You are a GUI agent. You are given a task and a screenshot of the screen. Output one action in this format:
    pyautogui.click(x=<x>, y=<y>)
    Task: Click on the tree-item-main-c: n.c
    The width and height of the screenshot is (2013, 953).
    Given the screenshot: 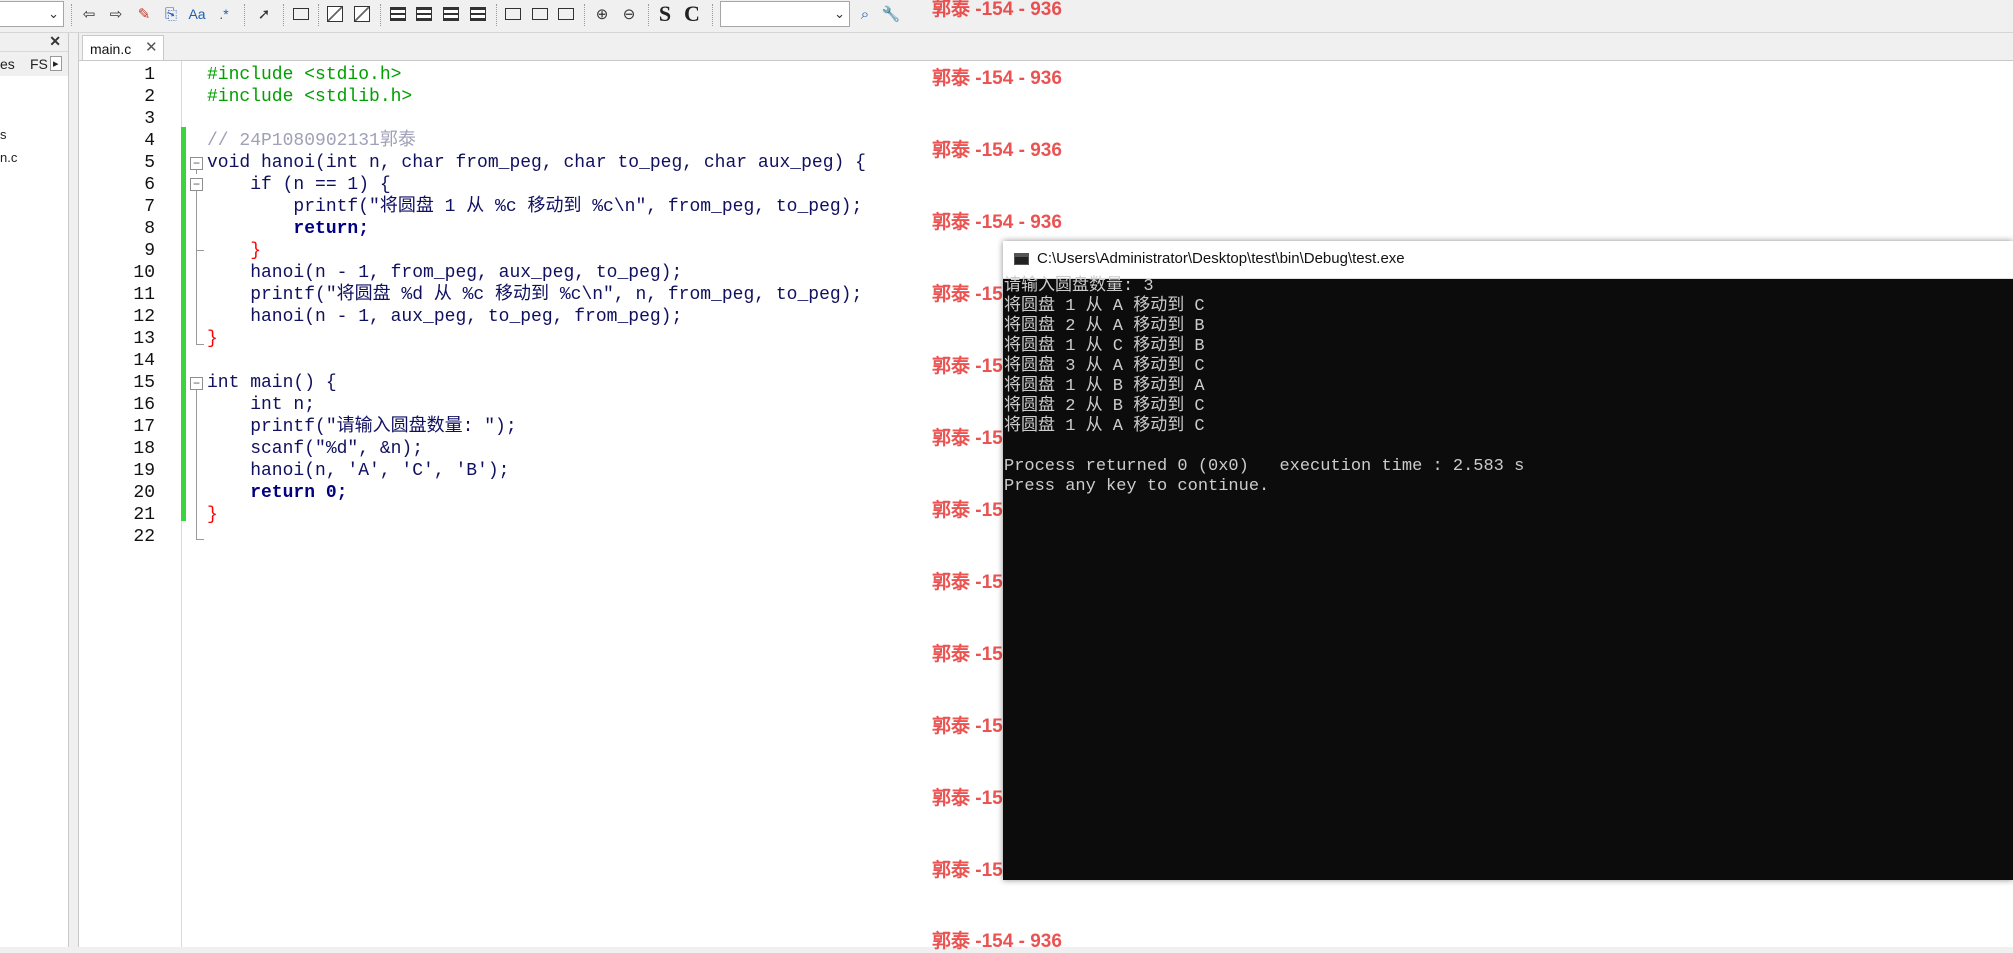 What is the action you would take?
    pyautogui.click(x=8, y=157)
    